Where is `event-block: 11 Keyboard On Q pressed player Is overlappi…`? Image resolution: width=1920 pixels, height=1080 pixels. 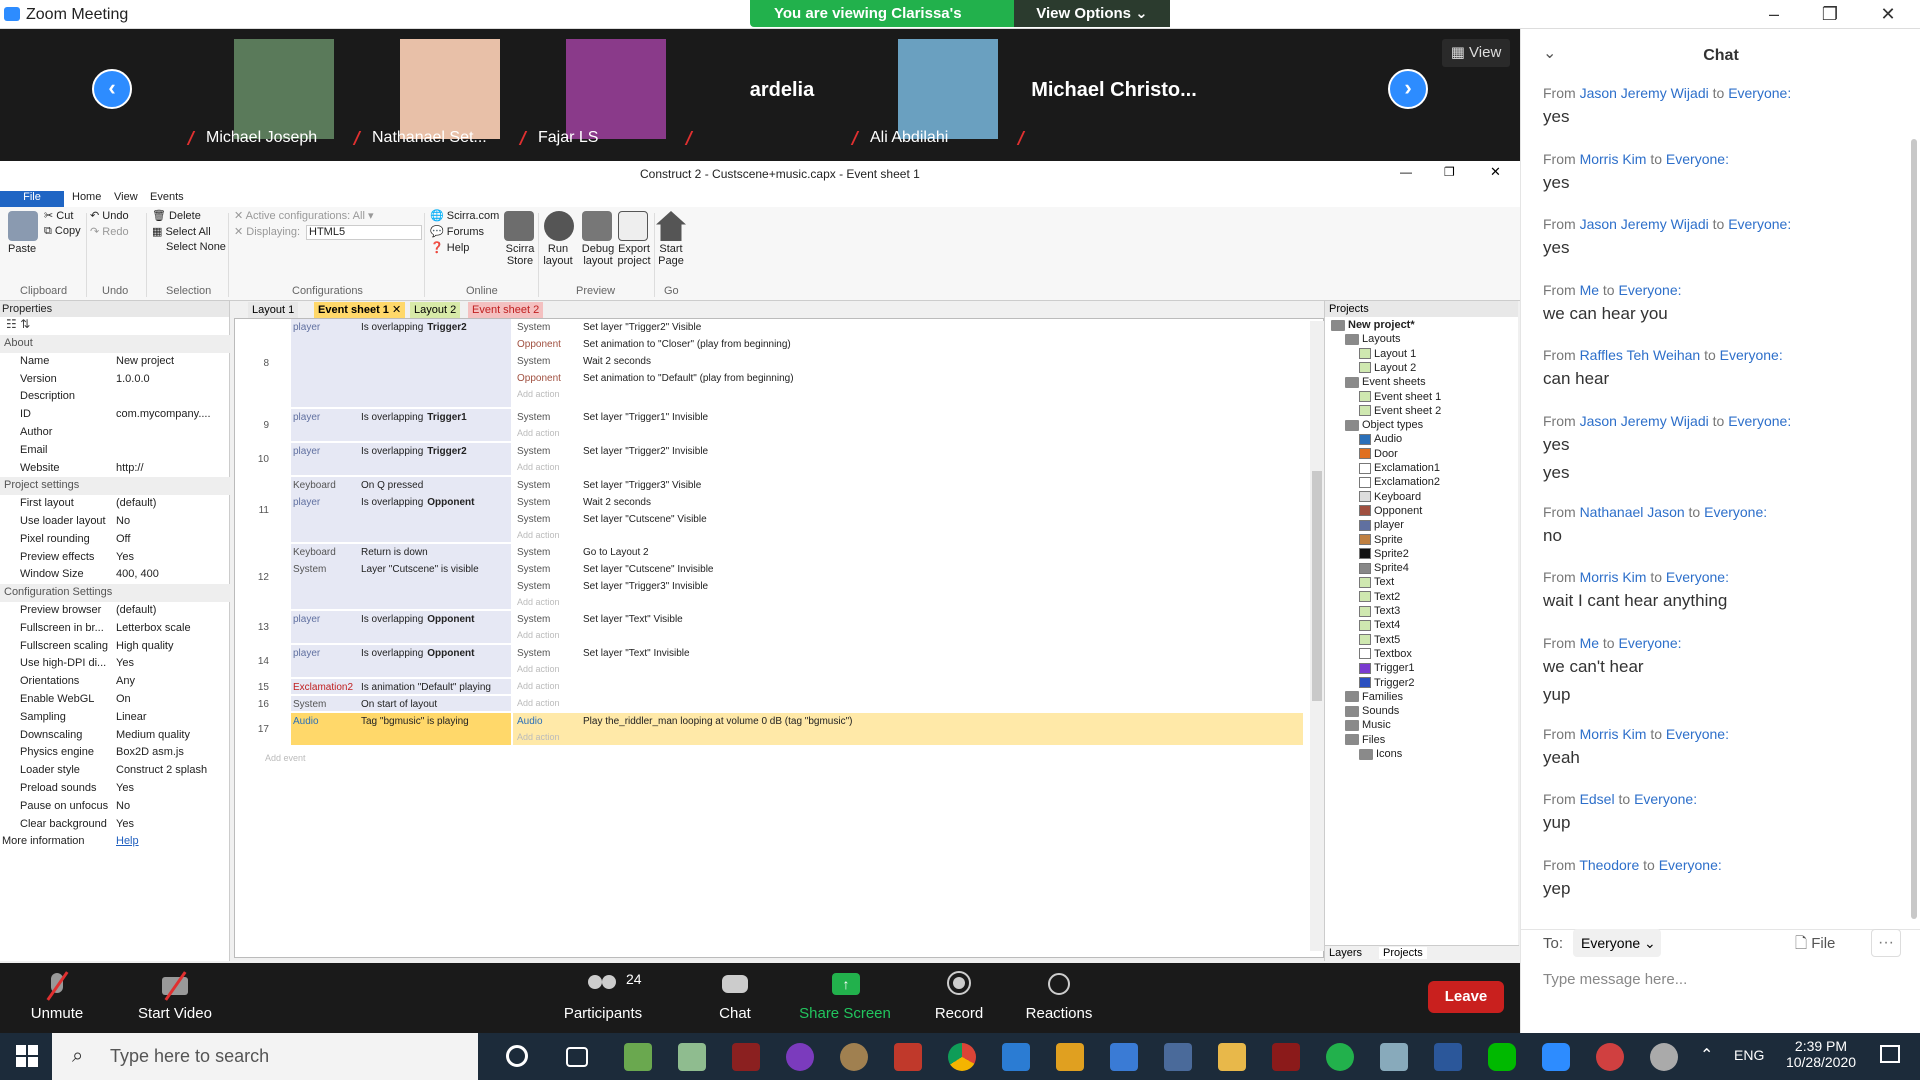
event-block: 11 Keyboard On Q pressed player Is overlappi… is located at coordinates (770, 510).